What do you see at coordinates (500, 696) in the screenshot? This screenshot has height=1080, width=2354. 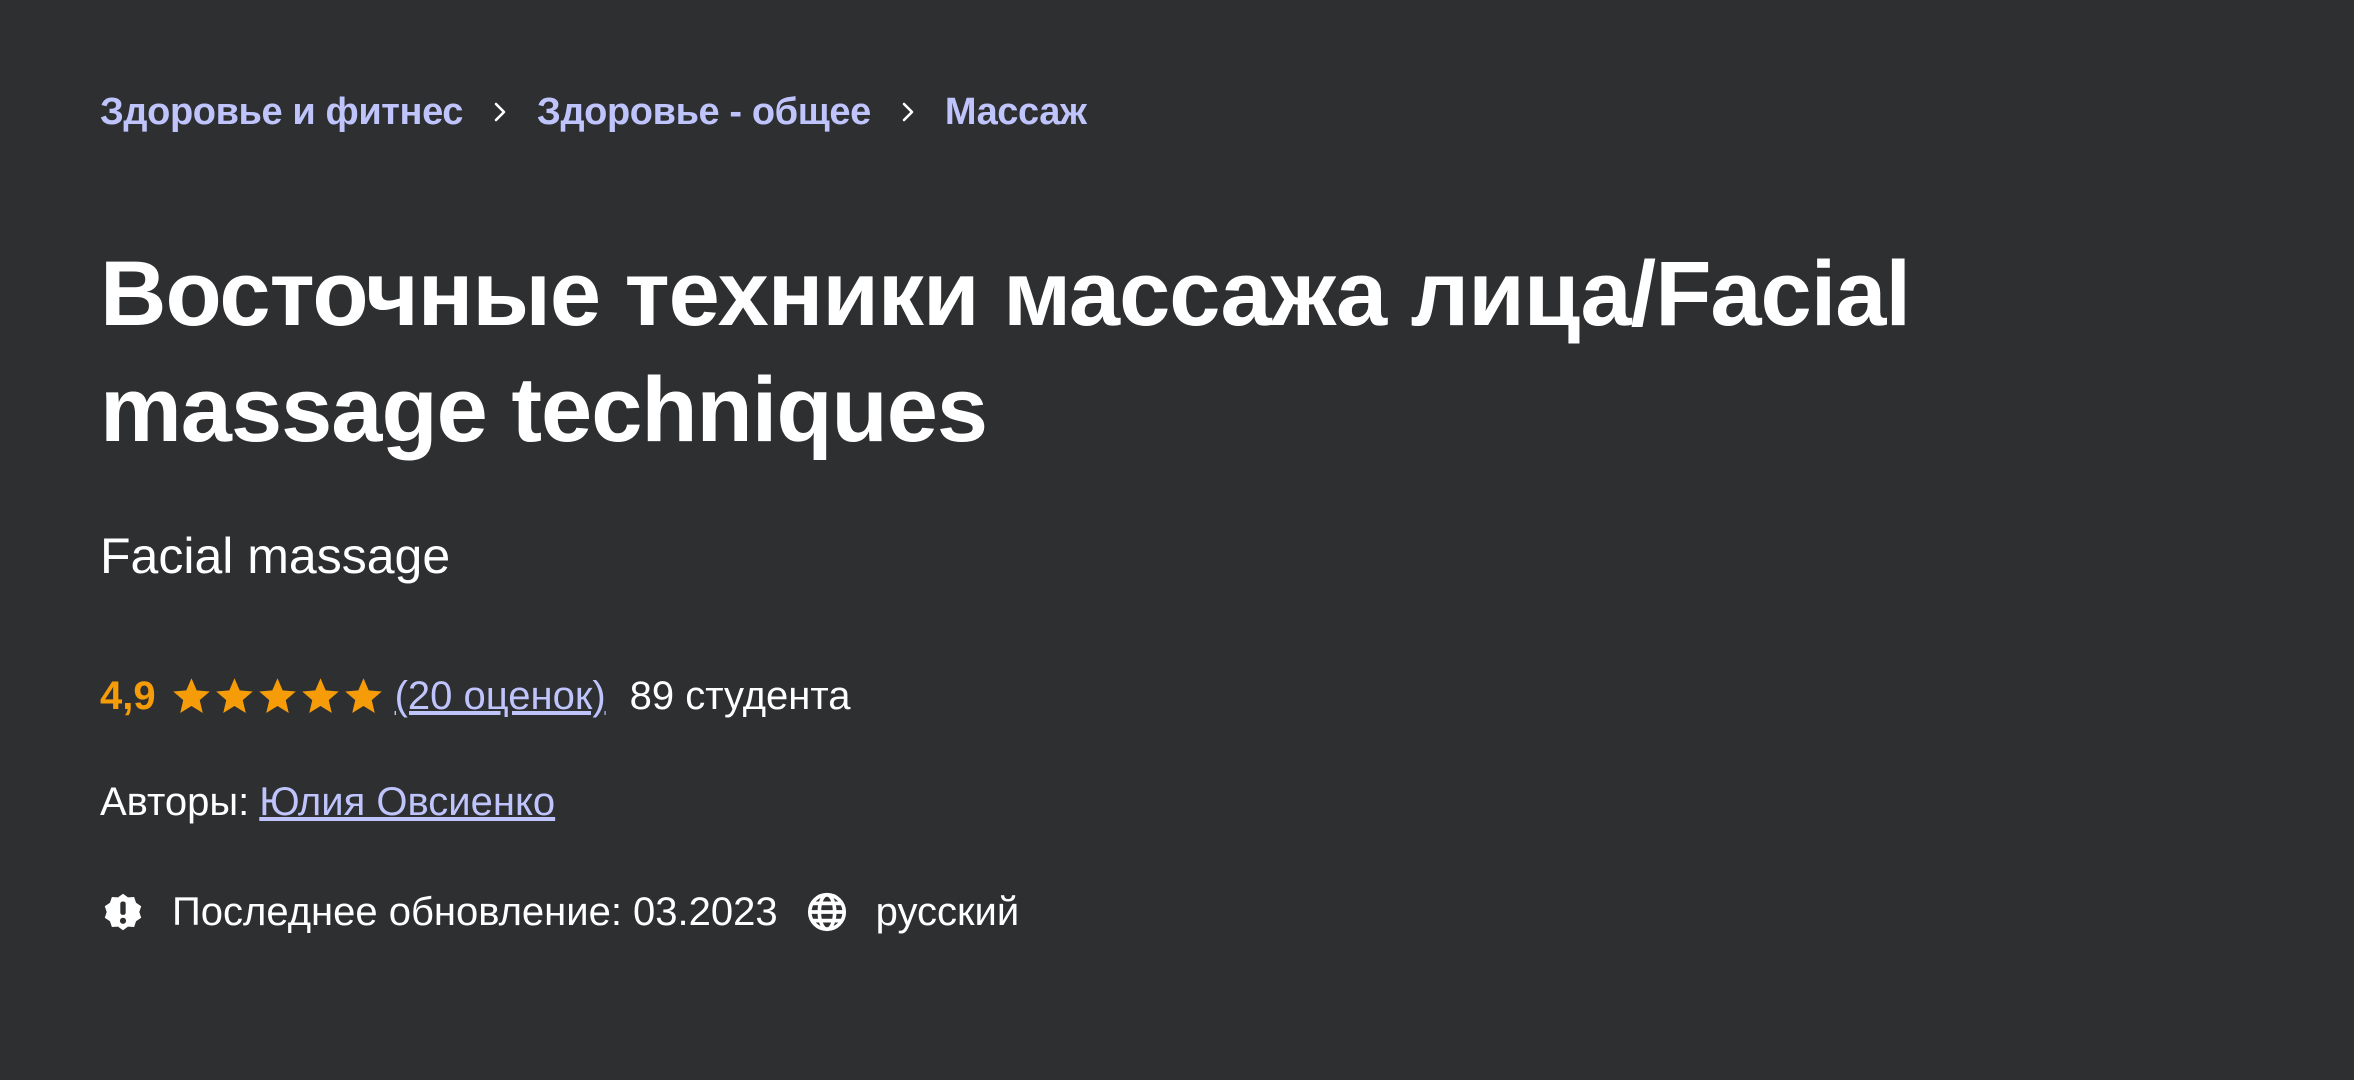 I see `ratings-count-link: (20 оценок)` at bounding box center [500, 696].